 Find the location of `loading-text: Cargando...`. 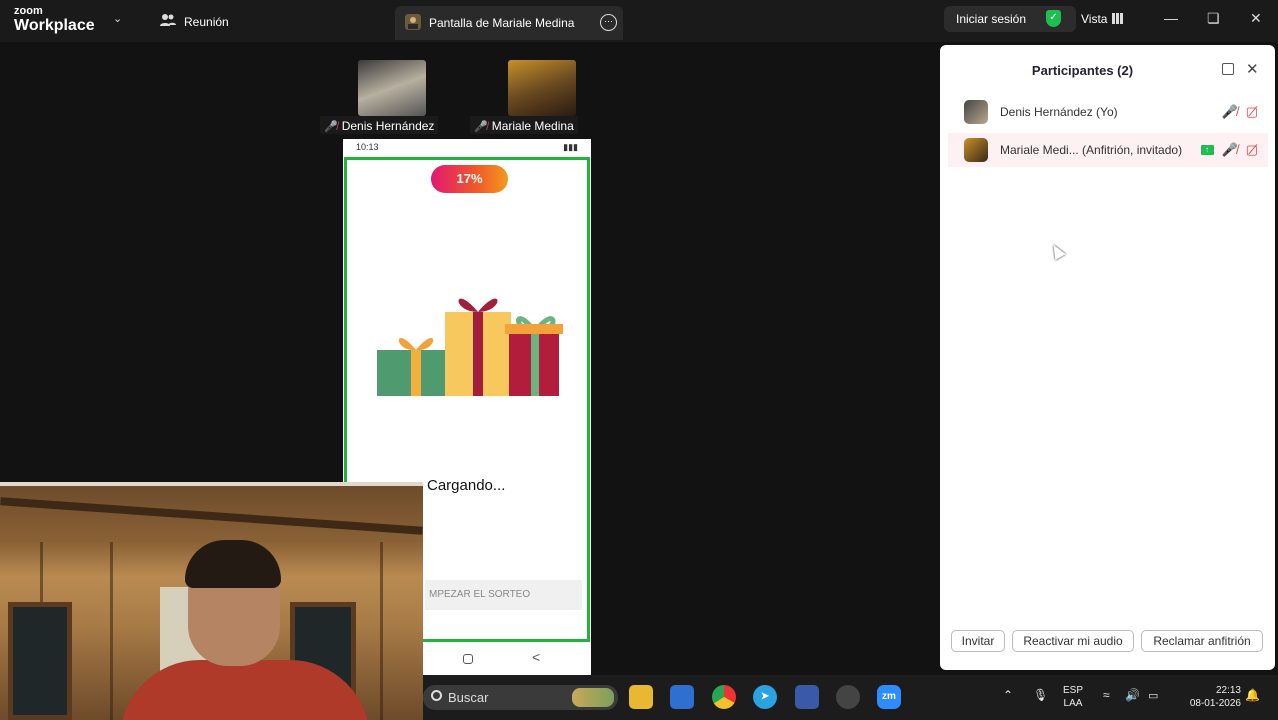

loading-text: Cargando... is located at coordinates (466, 485).